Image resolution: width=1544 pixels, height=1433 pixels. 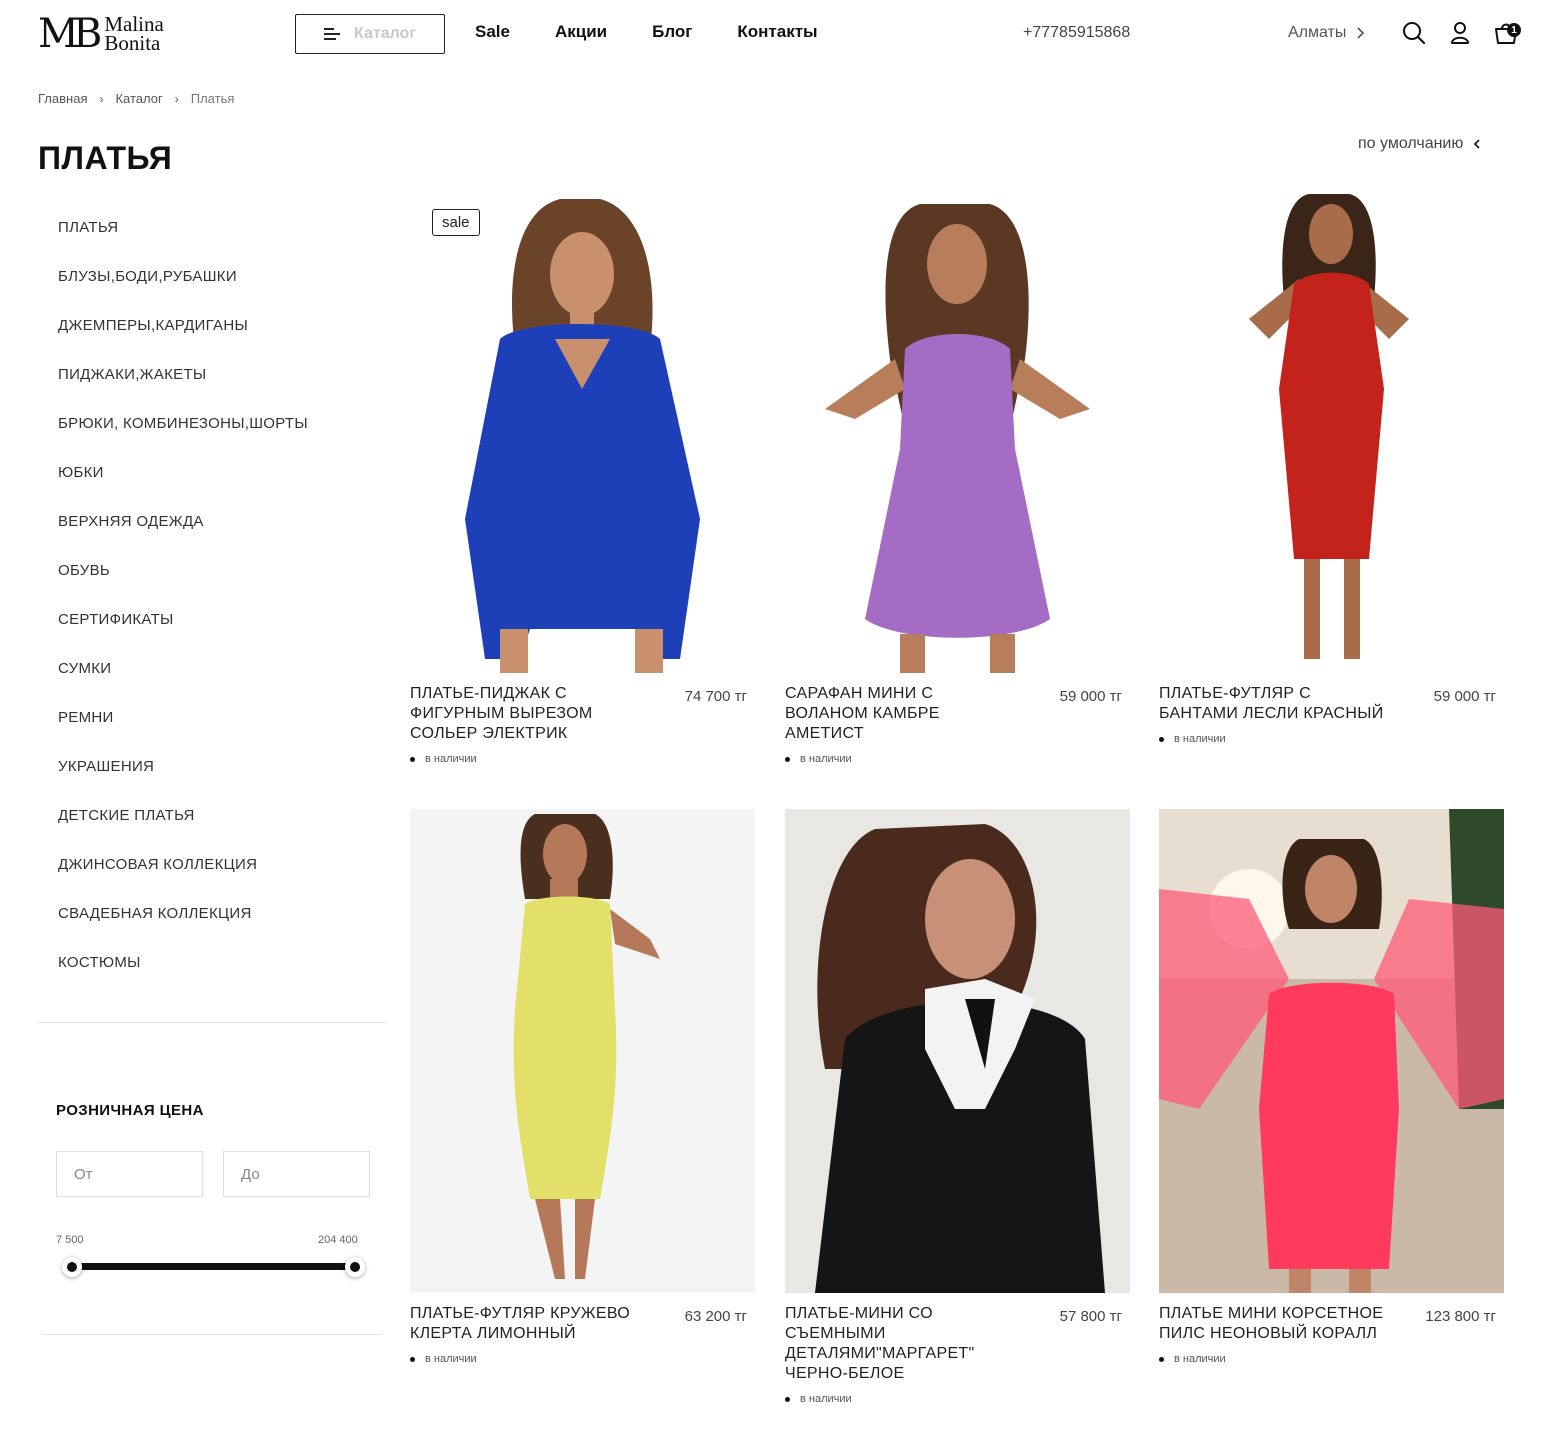 What do you see at coordinates (355, 1267) in the screenshot?
I see `price-range-max-handle` at bounding box center [355, 1267].